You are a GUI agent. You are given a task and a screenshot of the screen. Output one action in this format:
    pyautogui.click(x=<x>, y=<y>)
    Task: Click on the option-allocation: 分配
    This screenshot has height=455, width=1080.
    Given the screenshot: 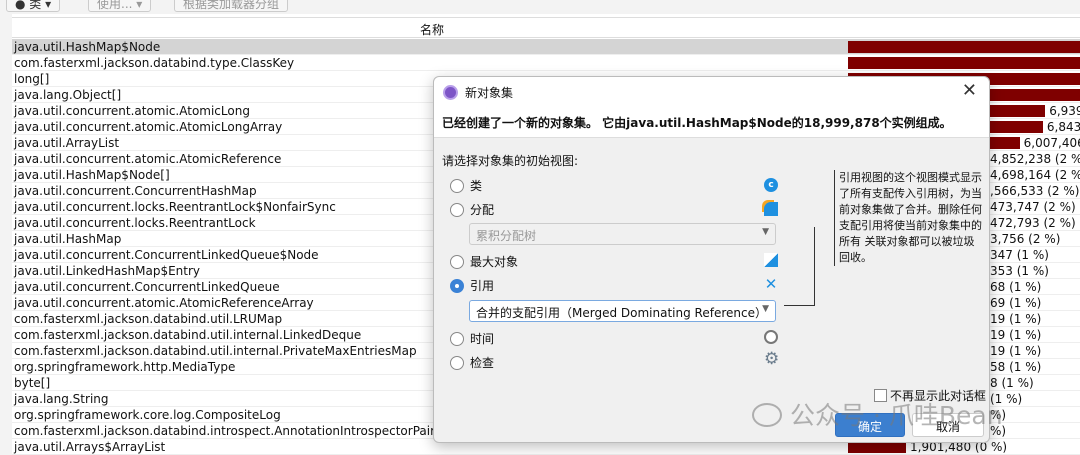 What is the action you would take?
    pyautogui.click(x=472, y=209)
    